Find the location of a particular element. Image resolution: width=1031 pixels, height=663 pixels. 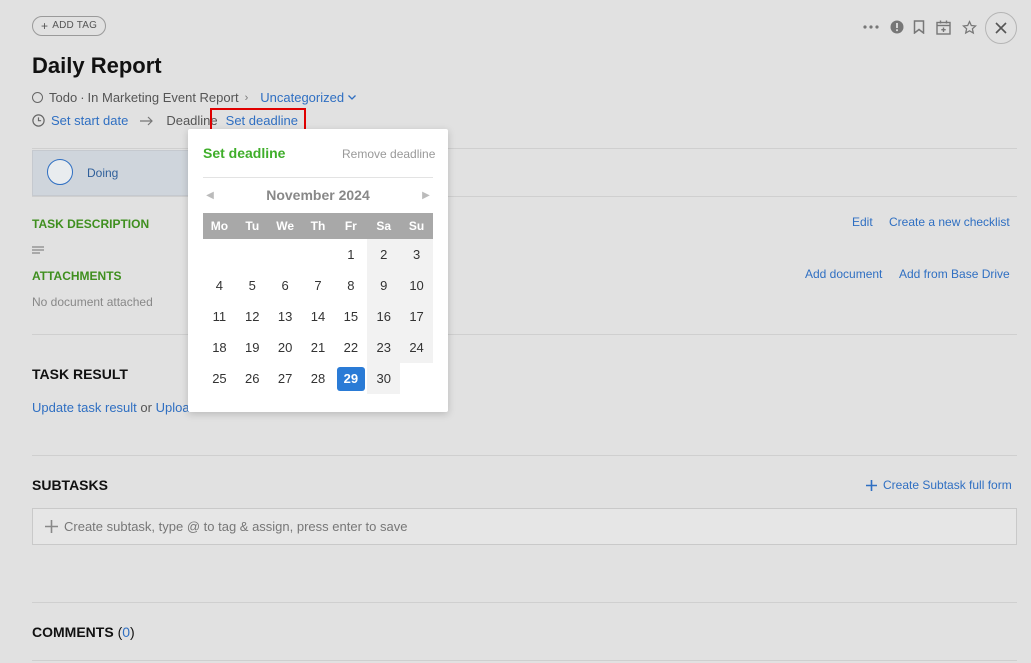

calendar-day-number: 10 is located at coordinates (416, 285).